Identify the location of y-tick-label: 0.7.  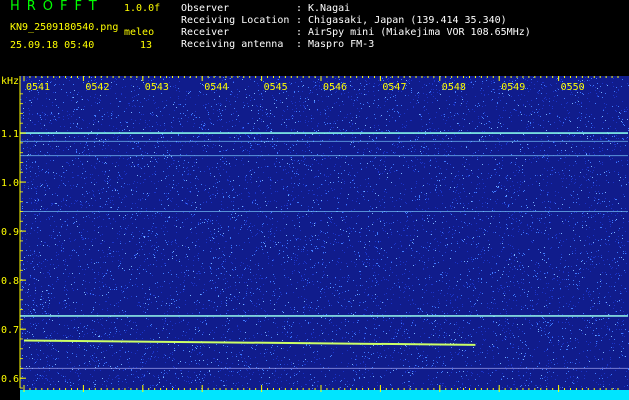
(10, 330).